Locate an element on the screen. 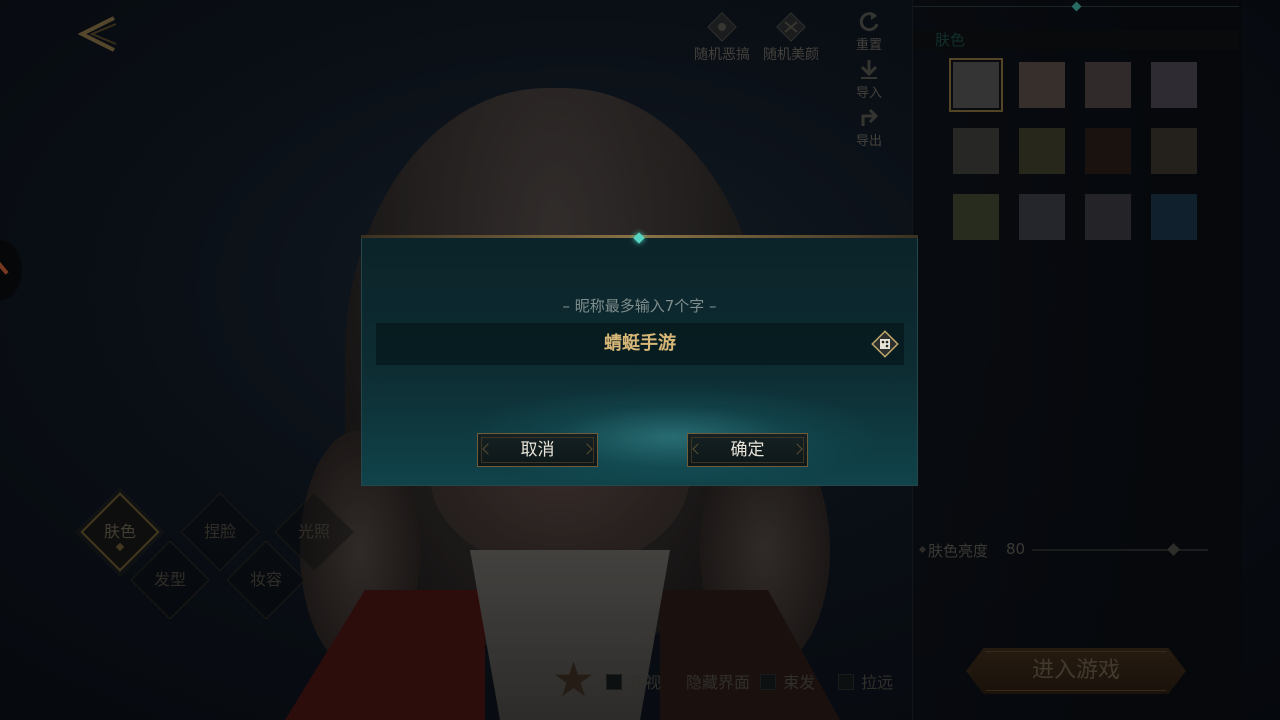 This screenshot has height=720, width=1280. nickname-value: 蜻蜓手游 is located at coordinates (640, 343).